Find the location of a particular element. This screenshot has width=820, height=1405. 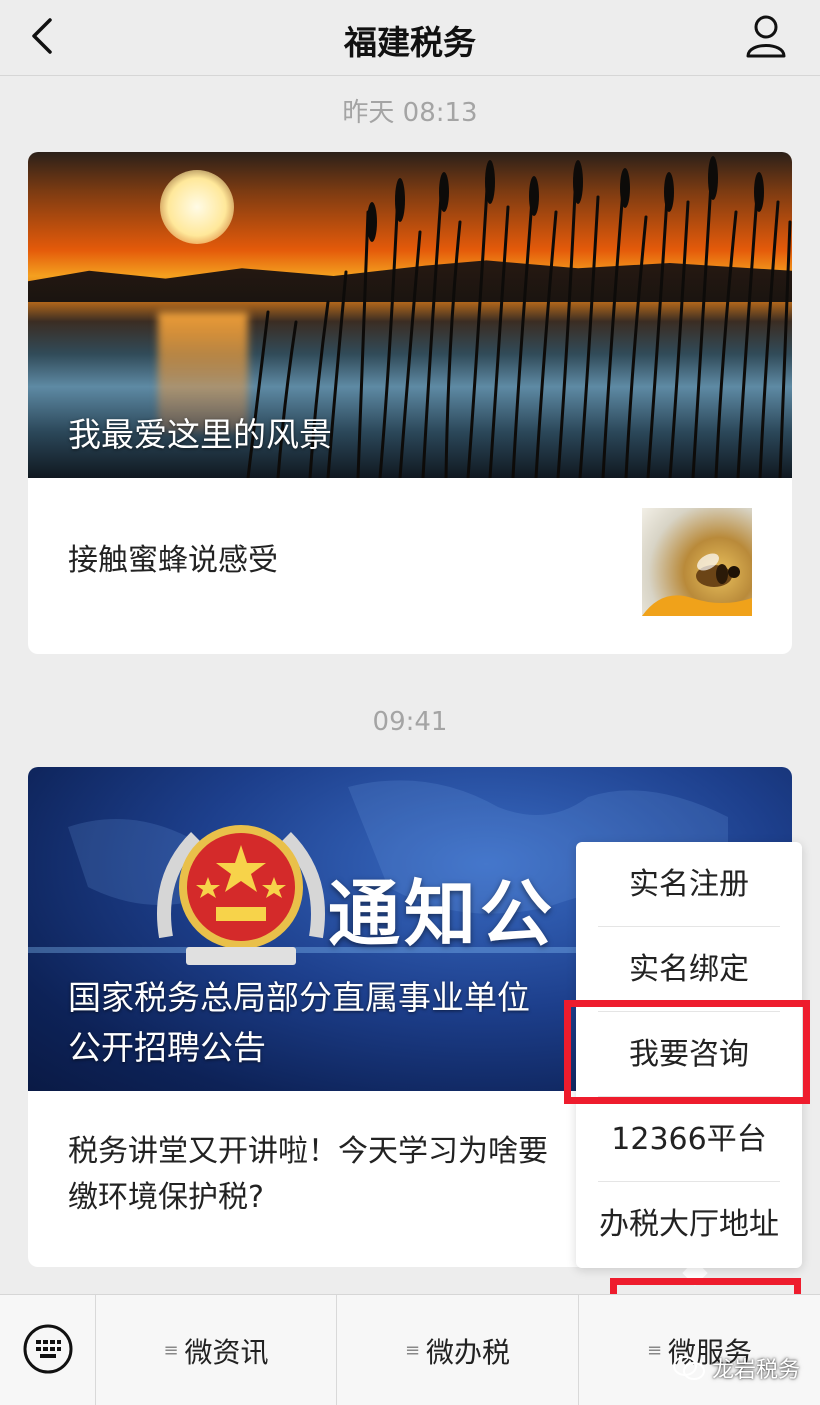

article-hero-title-line2: 公开招聘公告 is located at coordinates (167, 1047).